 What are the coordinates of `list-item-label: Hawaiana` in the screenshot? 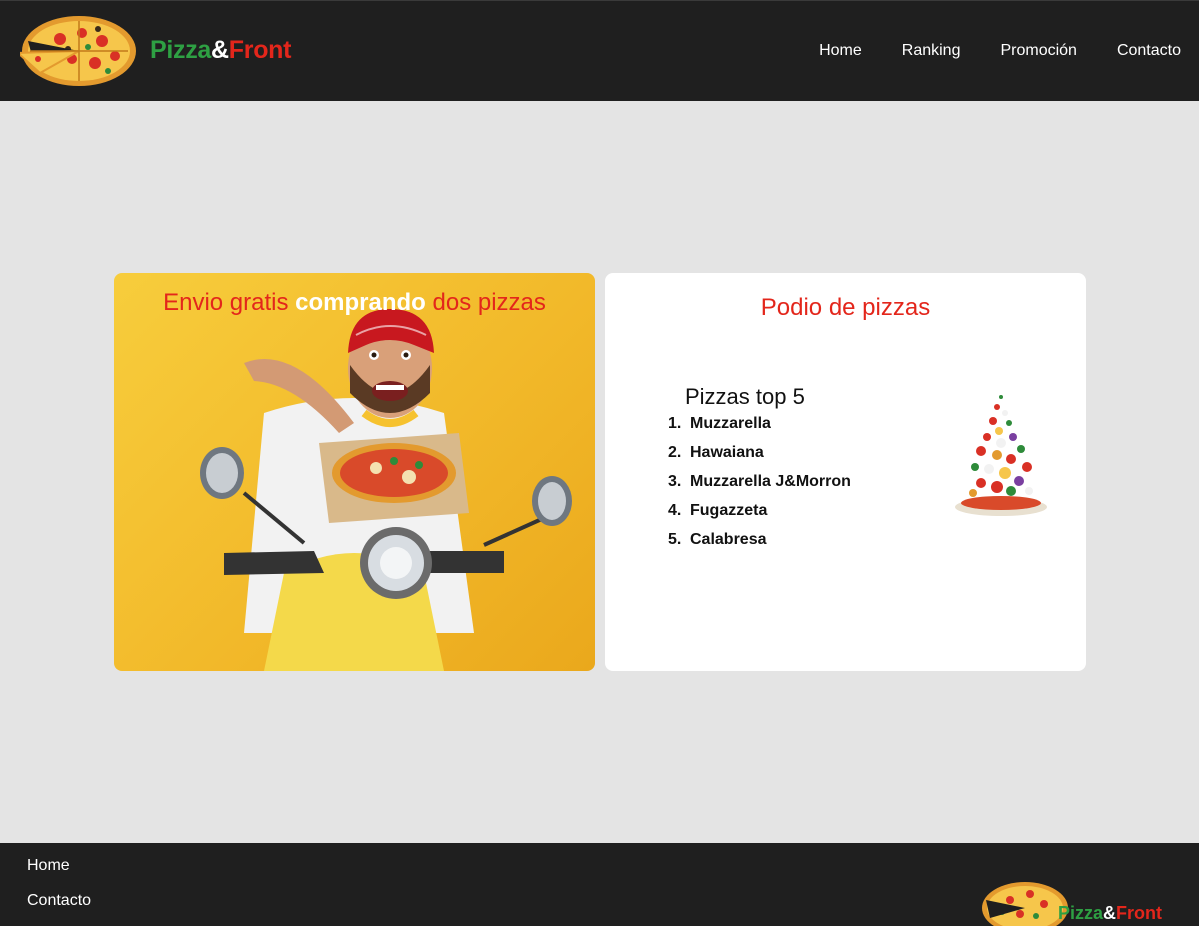 It's located at (727, 452).